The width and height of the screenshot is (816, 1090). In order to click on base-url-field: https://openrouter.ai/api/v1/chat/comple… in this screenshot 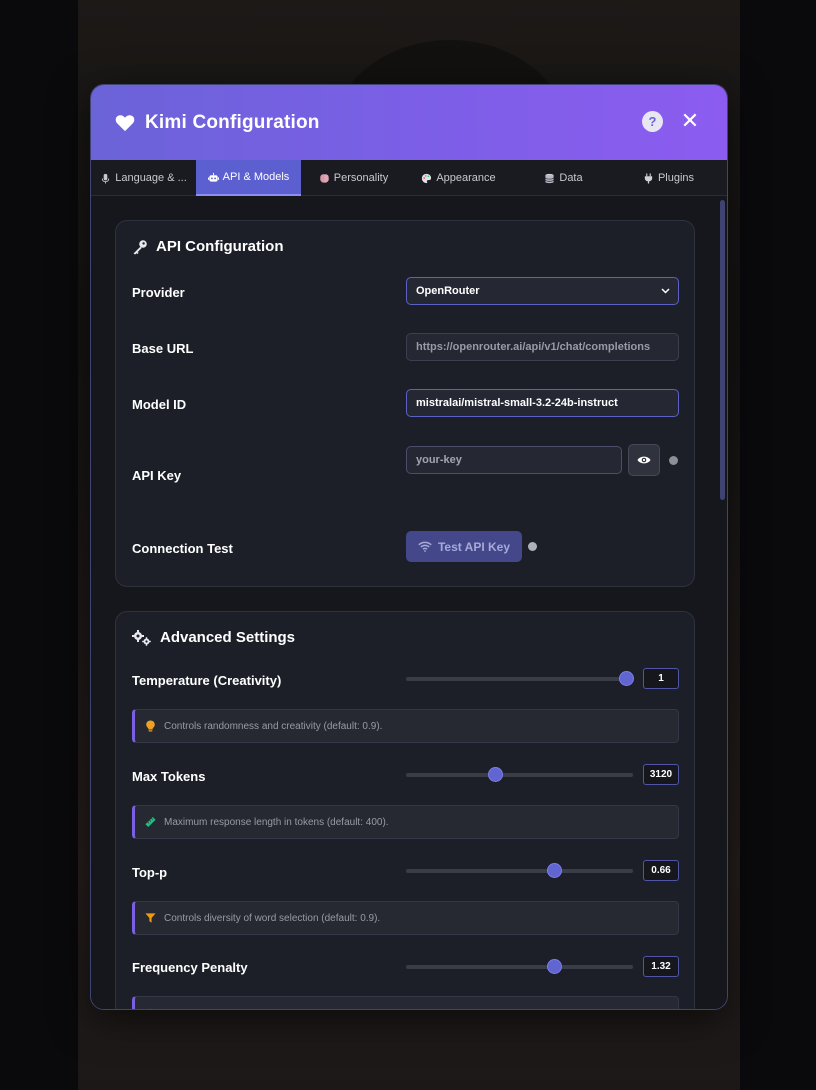, I will do `click(542, 347)`.